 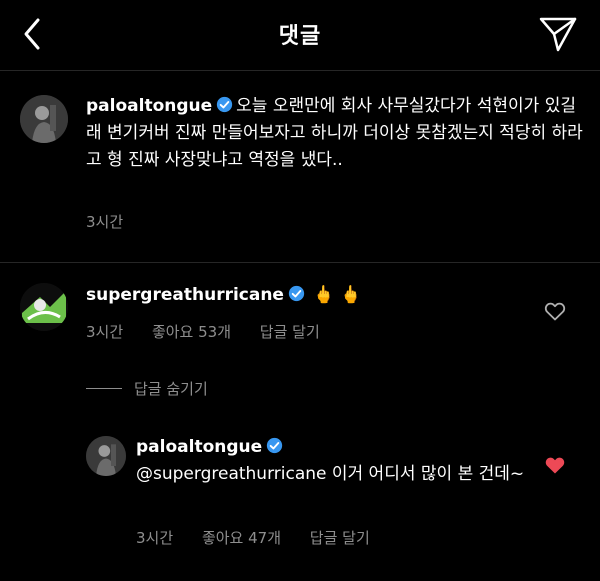 What do you see at coordinates (340, 538) in the screenshot?
I see `reply-reply-button: 답글 달기` at bounding box center [340, 538].